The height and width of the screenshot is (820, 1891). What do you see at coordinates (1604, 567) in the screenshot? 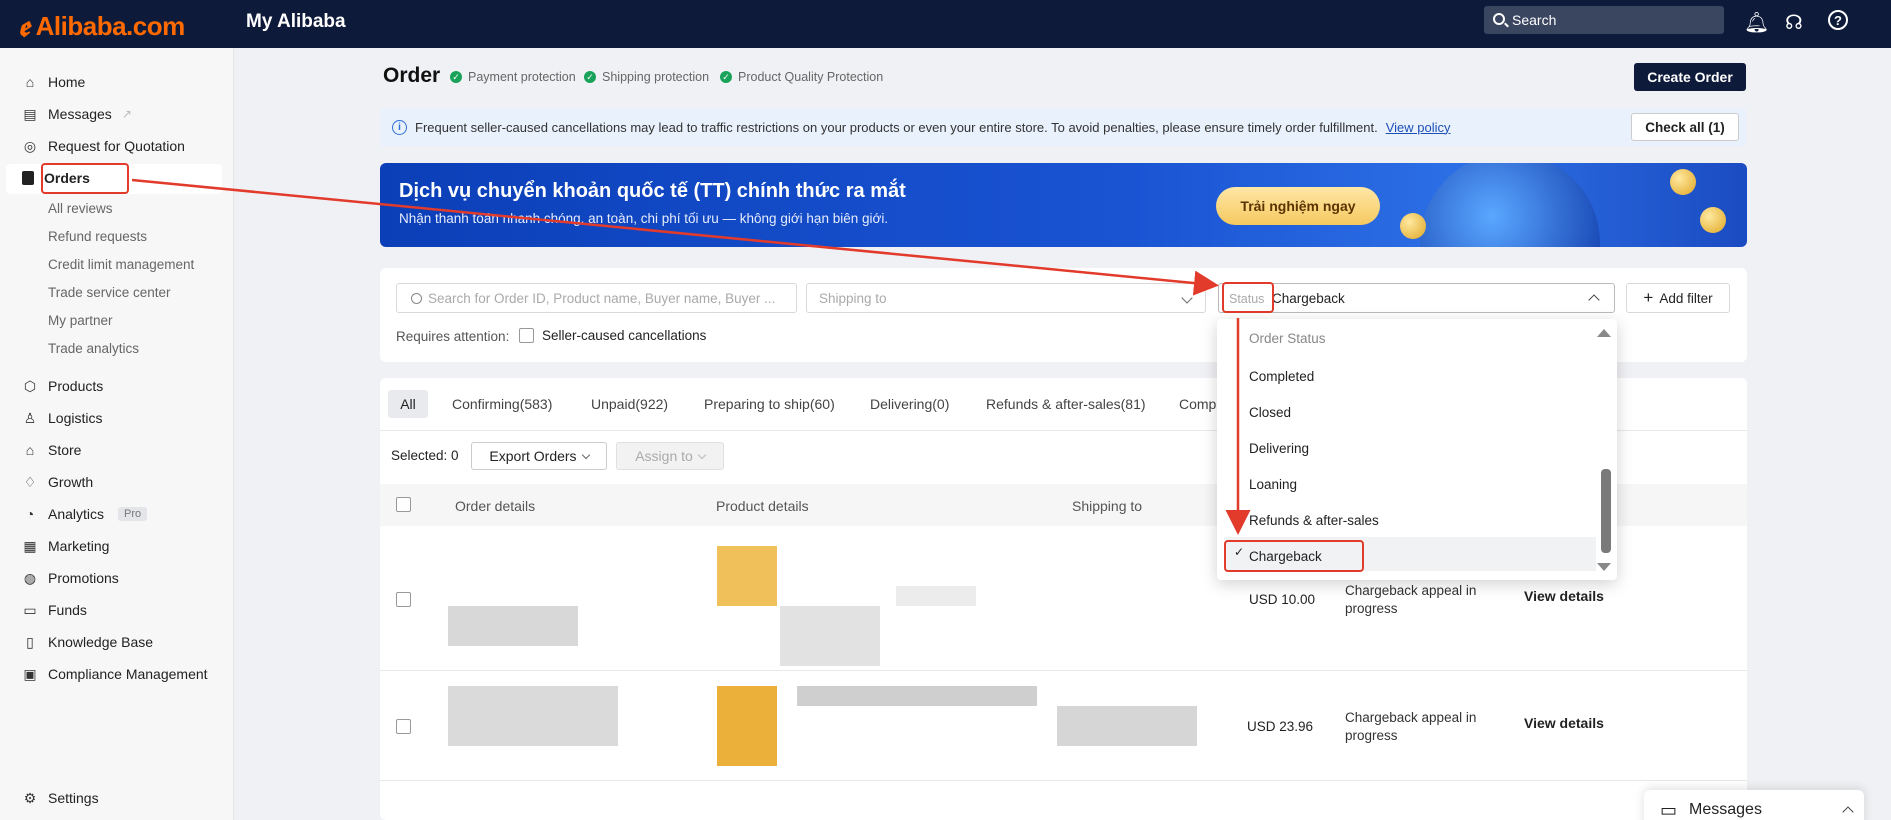
I see `scroll-down-arrow-icon` at bounding box center [1604, 567].